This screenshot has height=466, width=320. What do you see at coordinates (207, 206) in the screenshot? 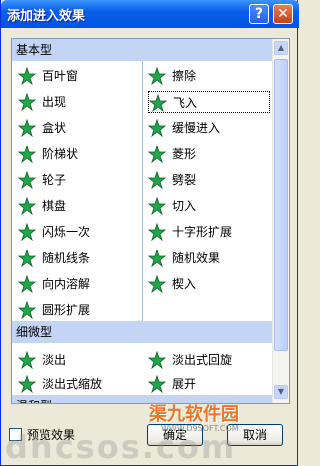
I see `effect-item: 切入` at bounding box center [207, 206].